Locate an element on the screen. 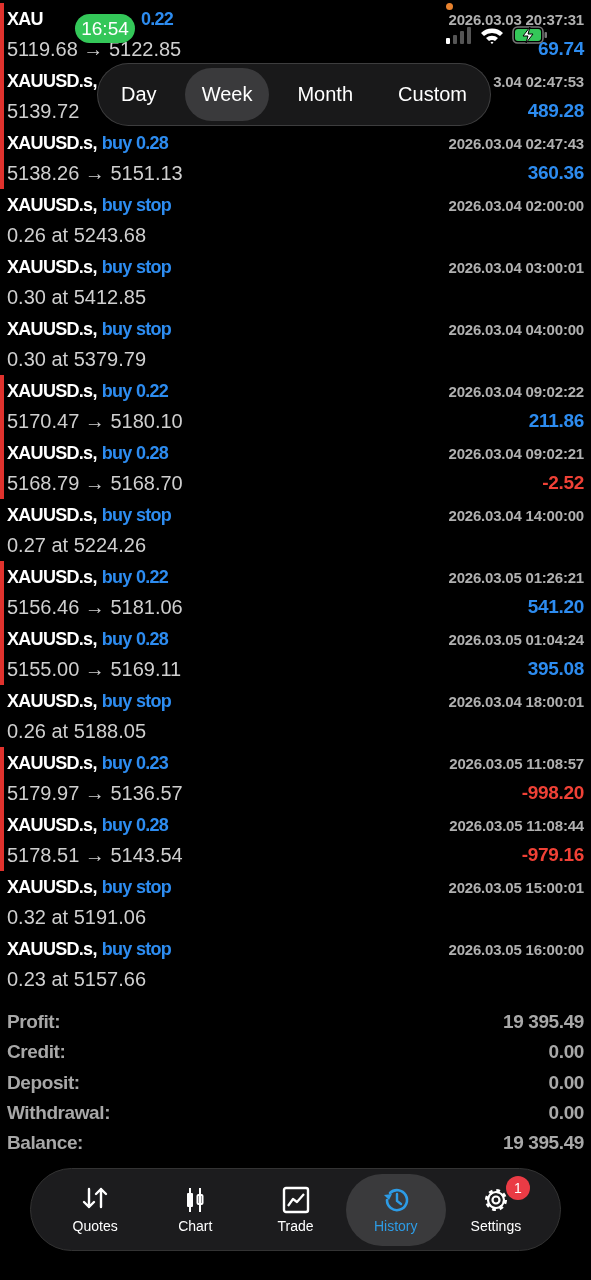 The height and width of the screenshot is (1280, 591). signal-icon is located at coordinates (459, 35).